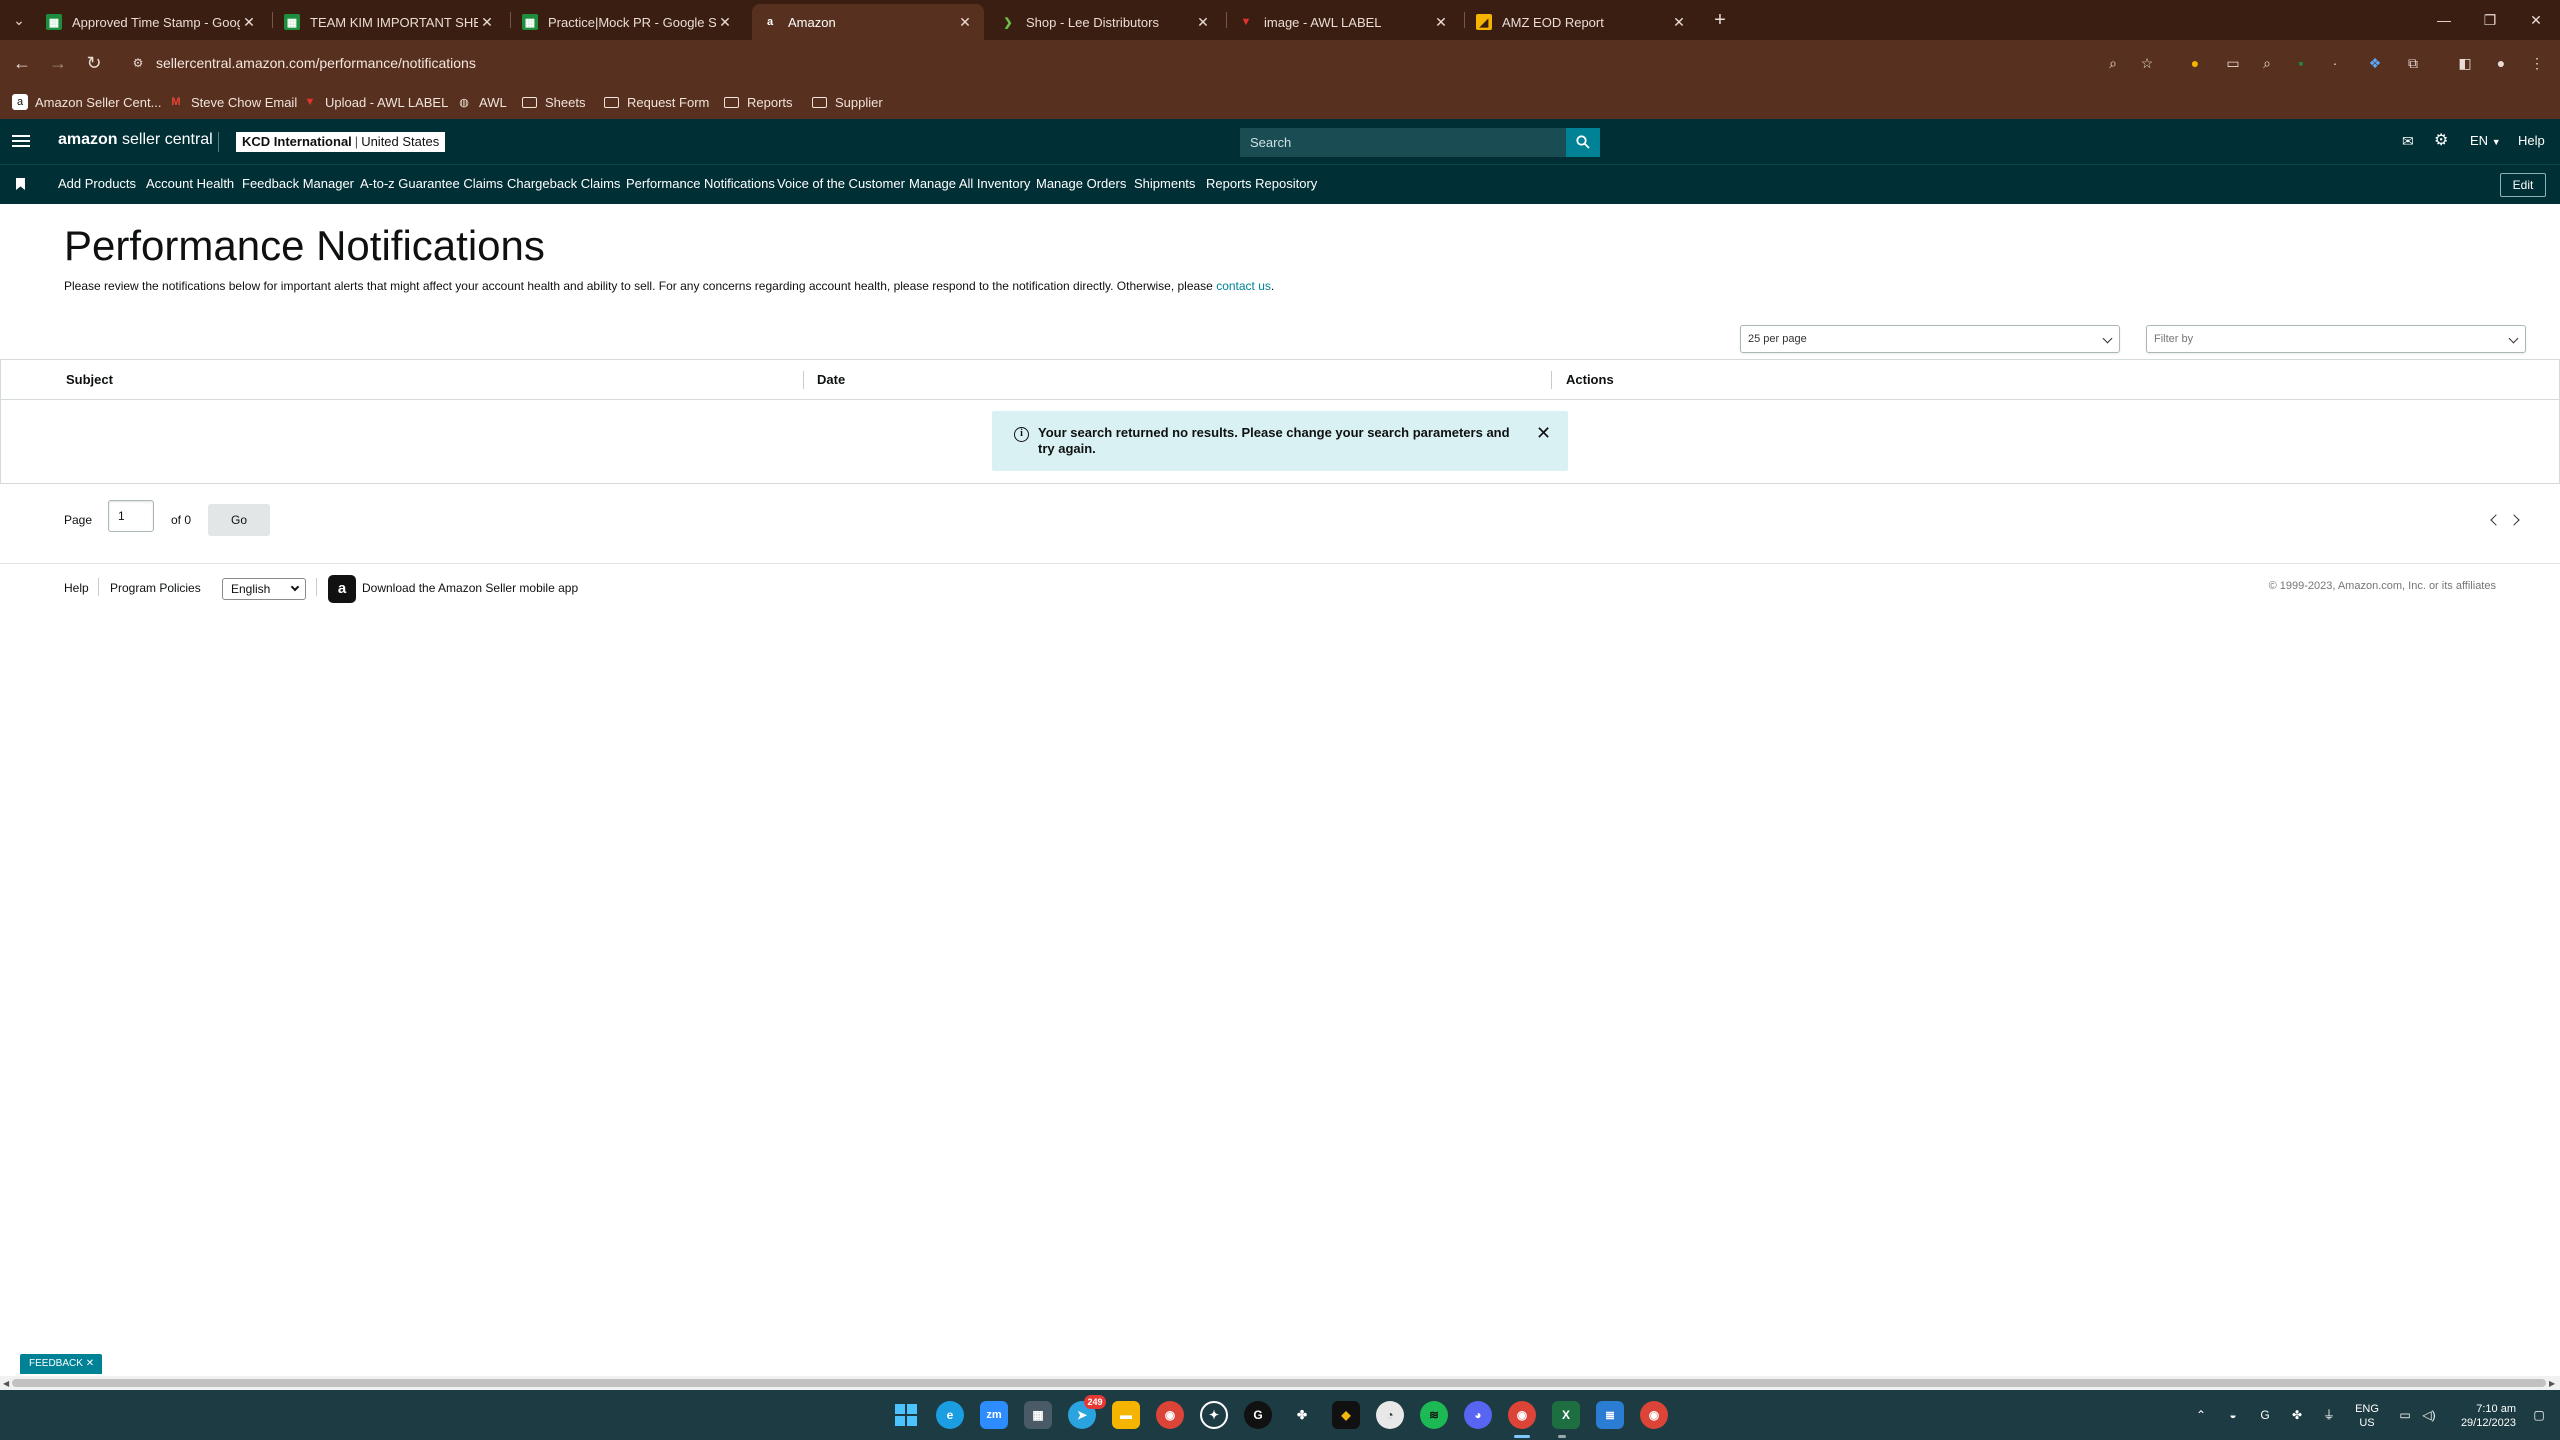 The image size is (2560, 1440). What do you see at coordinates (298, 183) in the screenshot?
I see `nav-feedback-manager: Feedback Manager` at bounding box center [298, 183].